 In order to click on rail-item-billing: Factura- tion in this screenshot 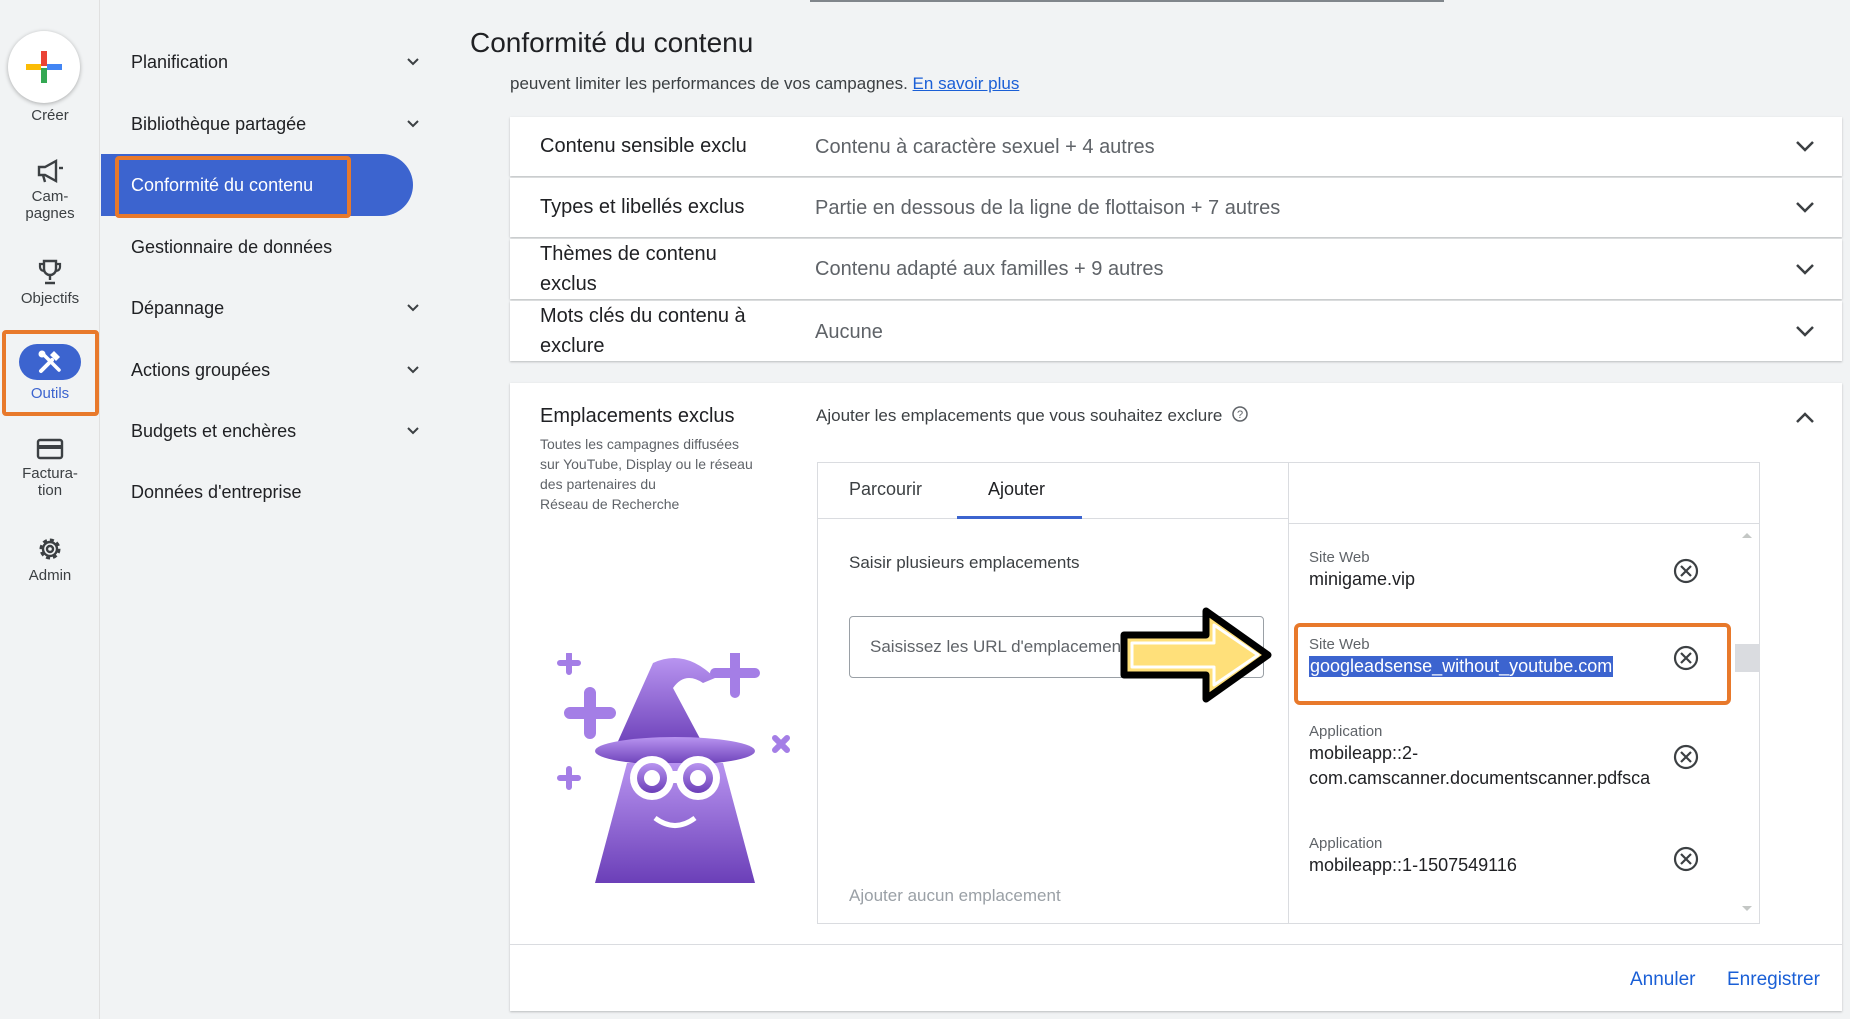, I will do `click(50, 468)`.